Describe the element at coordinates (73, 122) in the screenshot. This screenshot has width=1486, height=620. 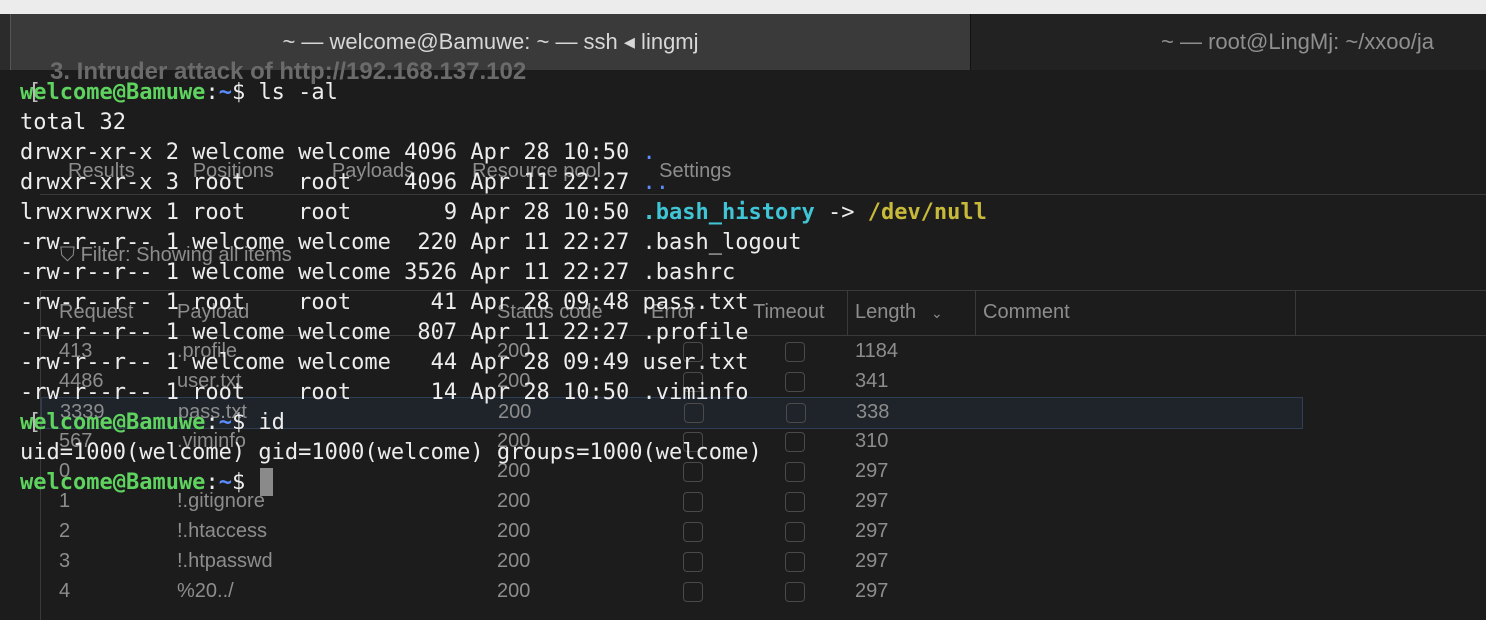
I see `ls-total-line: total 32` at that location.